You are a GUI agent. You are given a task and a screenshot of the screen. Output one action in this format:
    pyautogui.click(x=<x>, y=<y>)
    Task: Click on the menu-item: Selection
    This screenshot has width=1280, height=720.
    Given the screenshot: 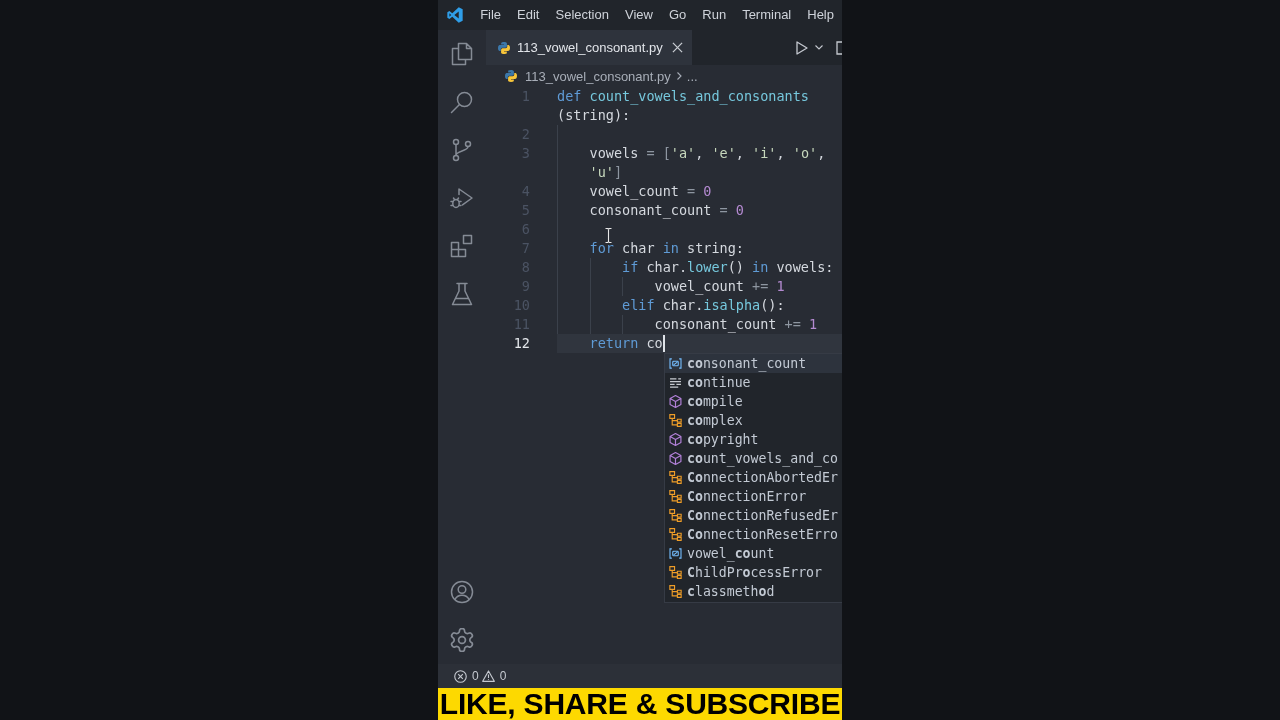 What is the action you would take?
    pyautogui.click(x=582, y=15)
    